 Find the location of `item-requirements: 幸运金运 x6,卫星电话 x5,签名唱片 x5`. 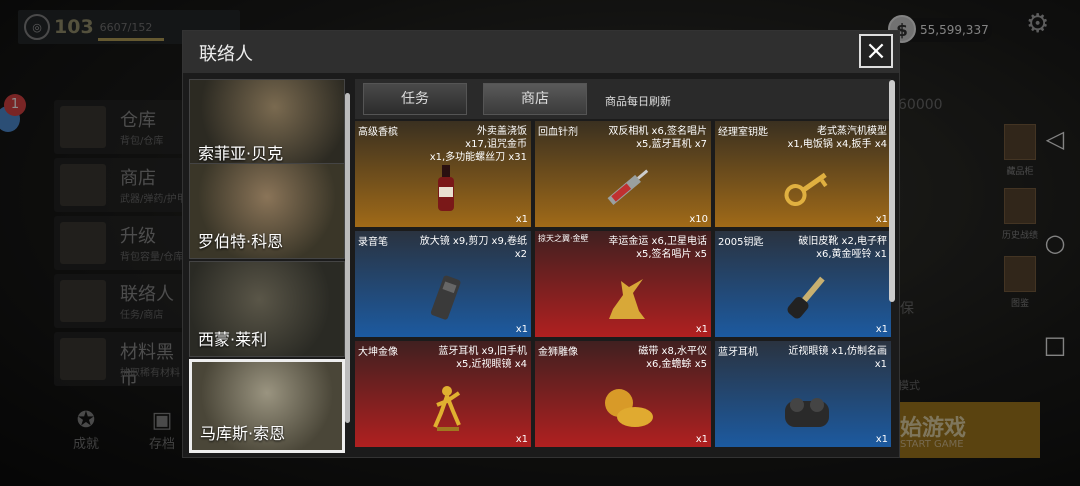

item-requirements: 幸运金运 x6,卫星电话 x5,签名唱片 x5 is located at coordinates (657, 248).